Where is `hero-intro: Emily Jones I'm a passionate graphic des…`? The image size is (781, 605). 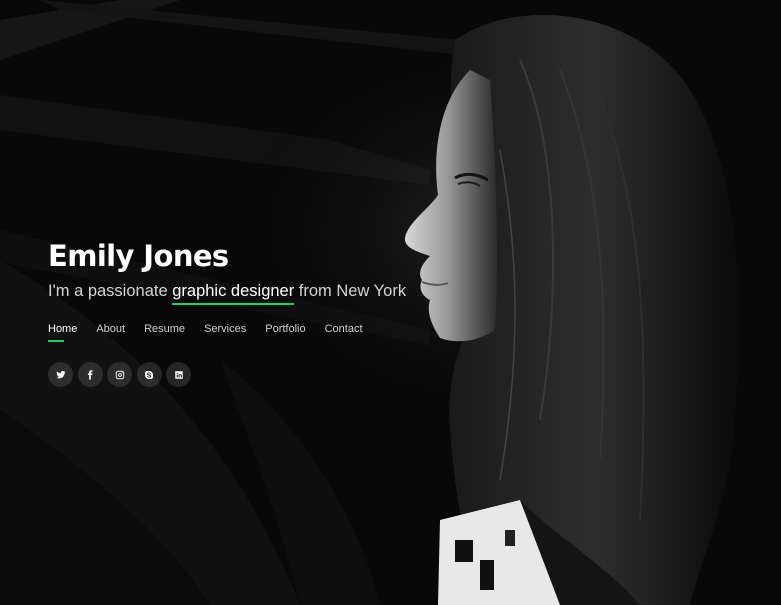 hero-intro: Emily Jones I'm a passionate graphic des… is located at coordinates (258, 270).